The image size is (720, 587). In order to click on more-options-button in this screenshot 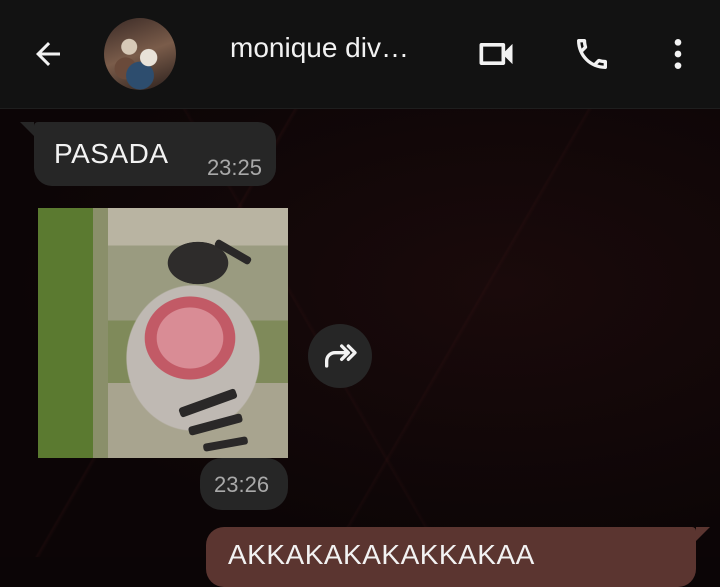, I will do `click(678, 54)`.